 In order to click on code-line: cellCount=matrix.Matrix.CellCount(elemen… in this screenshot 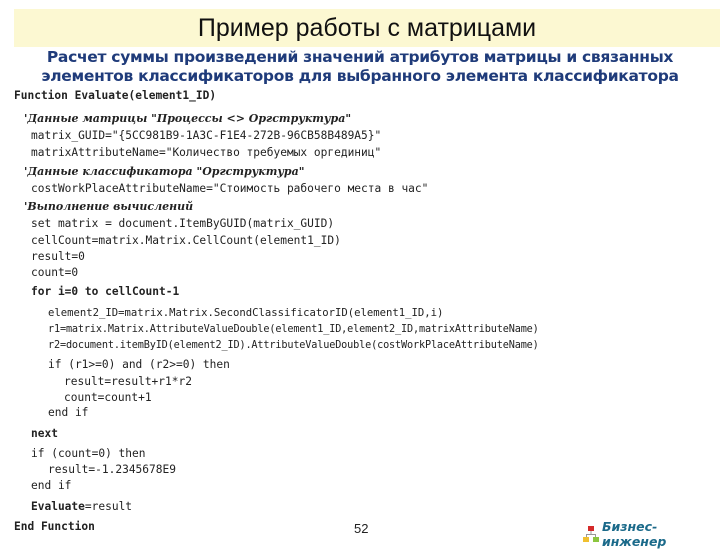, I will do `click(186, 240)`.